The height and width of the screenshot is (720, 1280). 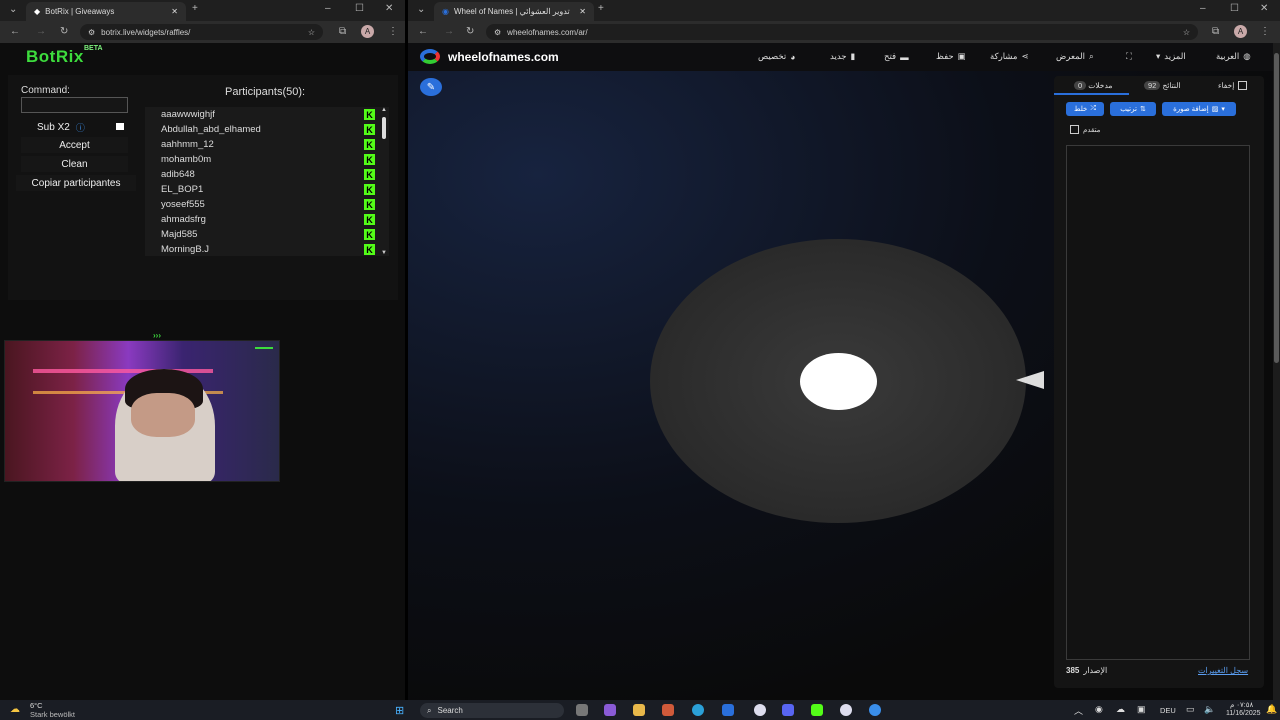 What do you see at coordinates (639, 710) in the screenshot?
I see `file-explorer-icon` at bounding box center [639, 710].